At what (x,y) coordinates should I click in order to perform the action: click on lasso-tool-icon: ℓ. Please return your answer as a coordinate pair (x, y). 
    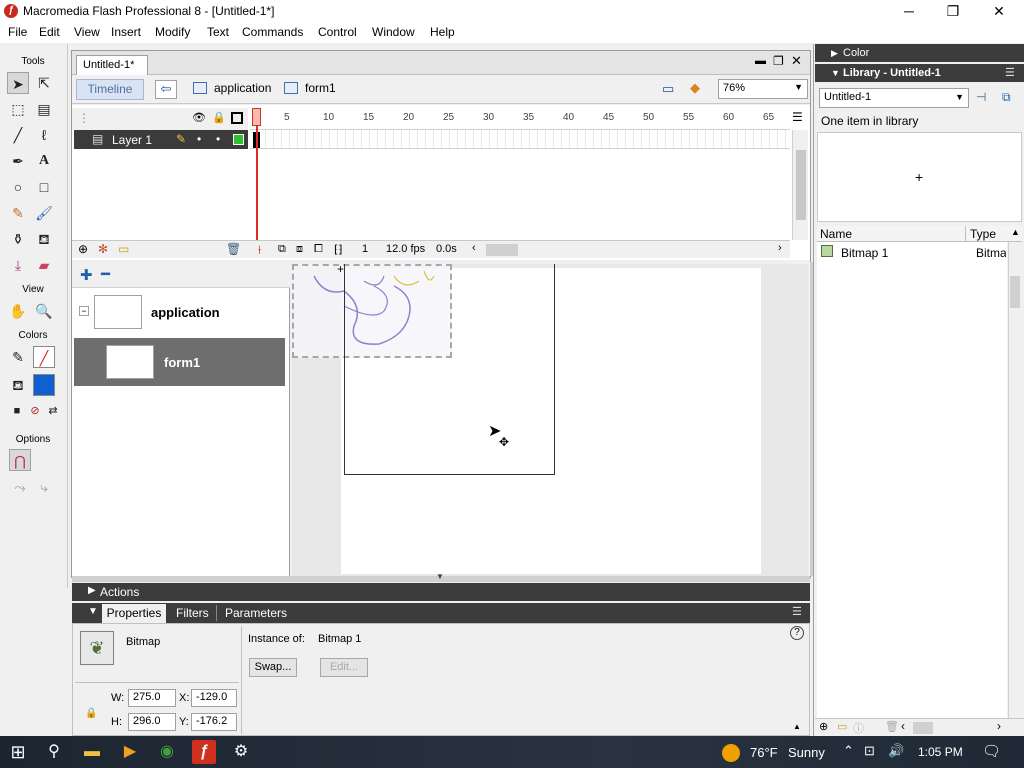
    Looking at the image, I should click on (44, 135).